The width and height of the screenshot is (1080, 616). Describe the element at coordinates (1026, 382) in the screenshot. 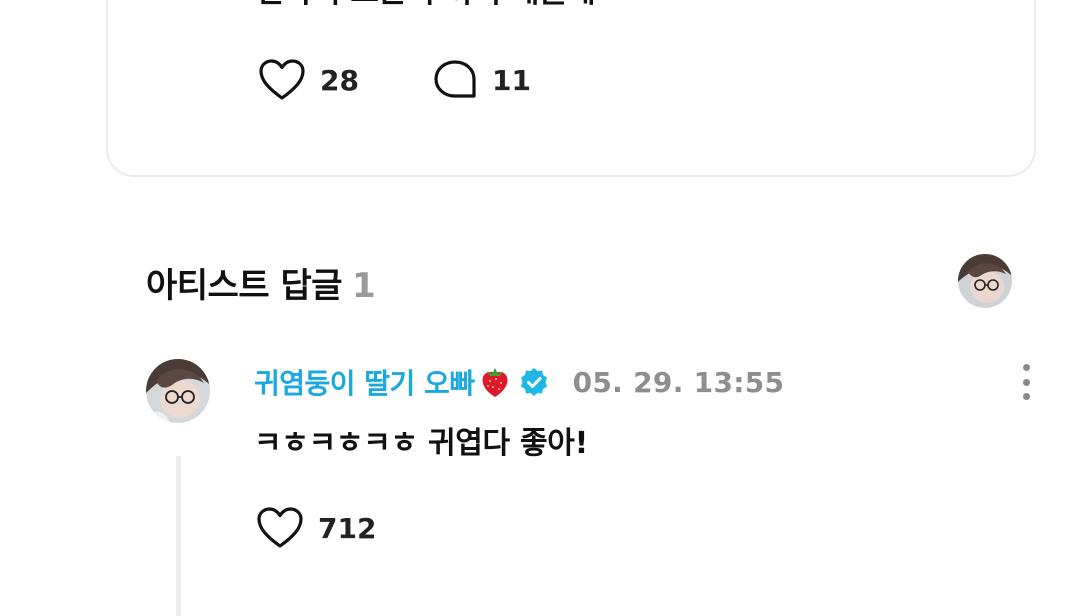

I see `more-vertical-icon` at that location.